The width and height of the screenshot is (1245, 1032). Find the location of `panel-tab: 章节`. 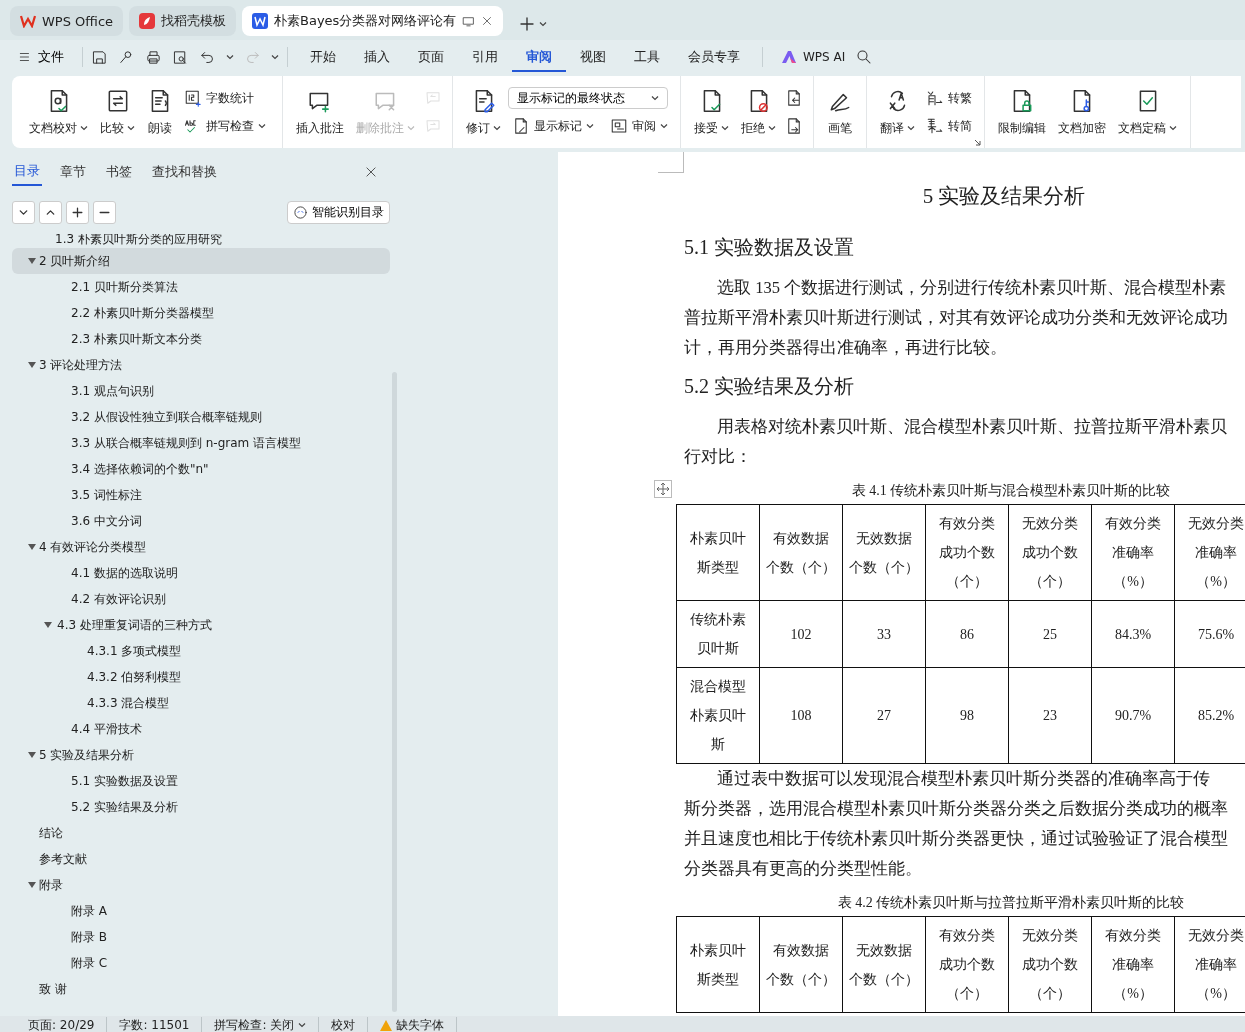

panel-tab: 章节 is located at coordinates (73, 172).